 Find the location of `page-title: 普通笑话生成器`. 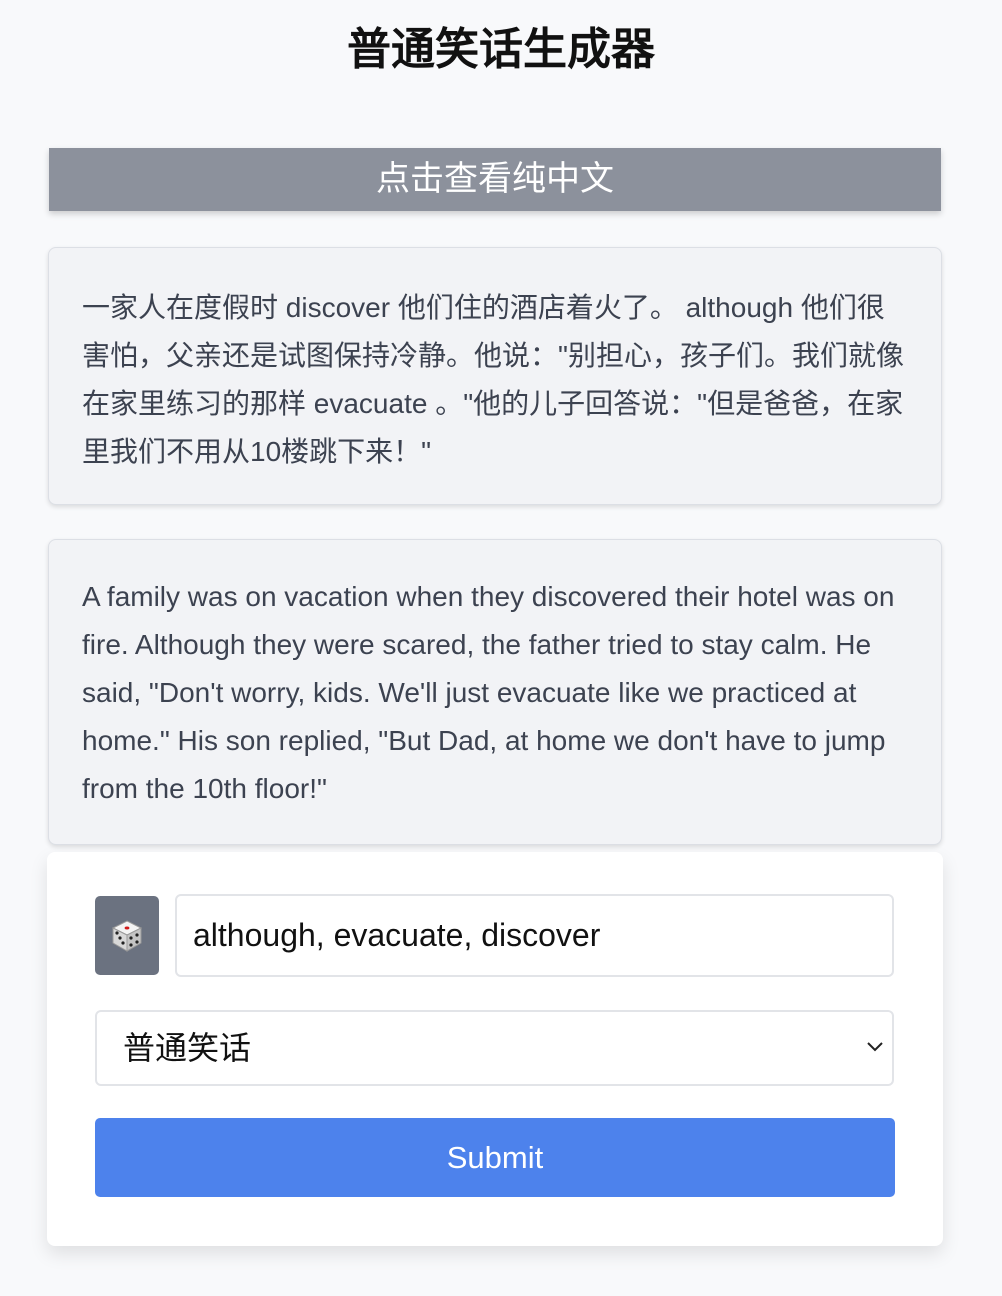

page-title: 普通笑话生成器 is located at coordinates (501, 49).